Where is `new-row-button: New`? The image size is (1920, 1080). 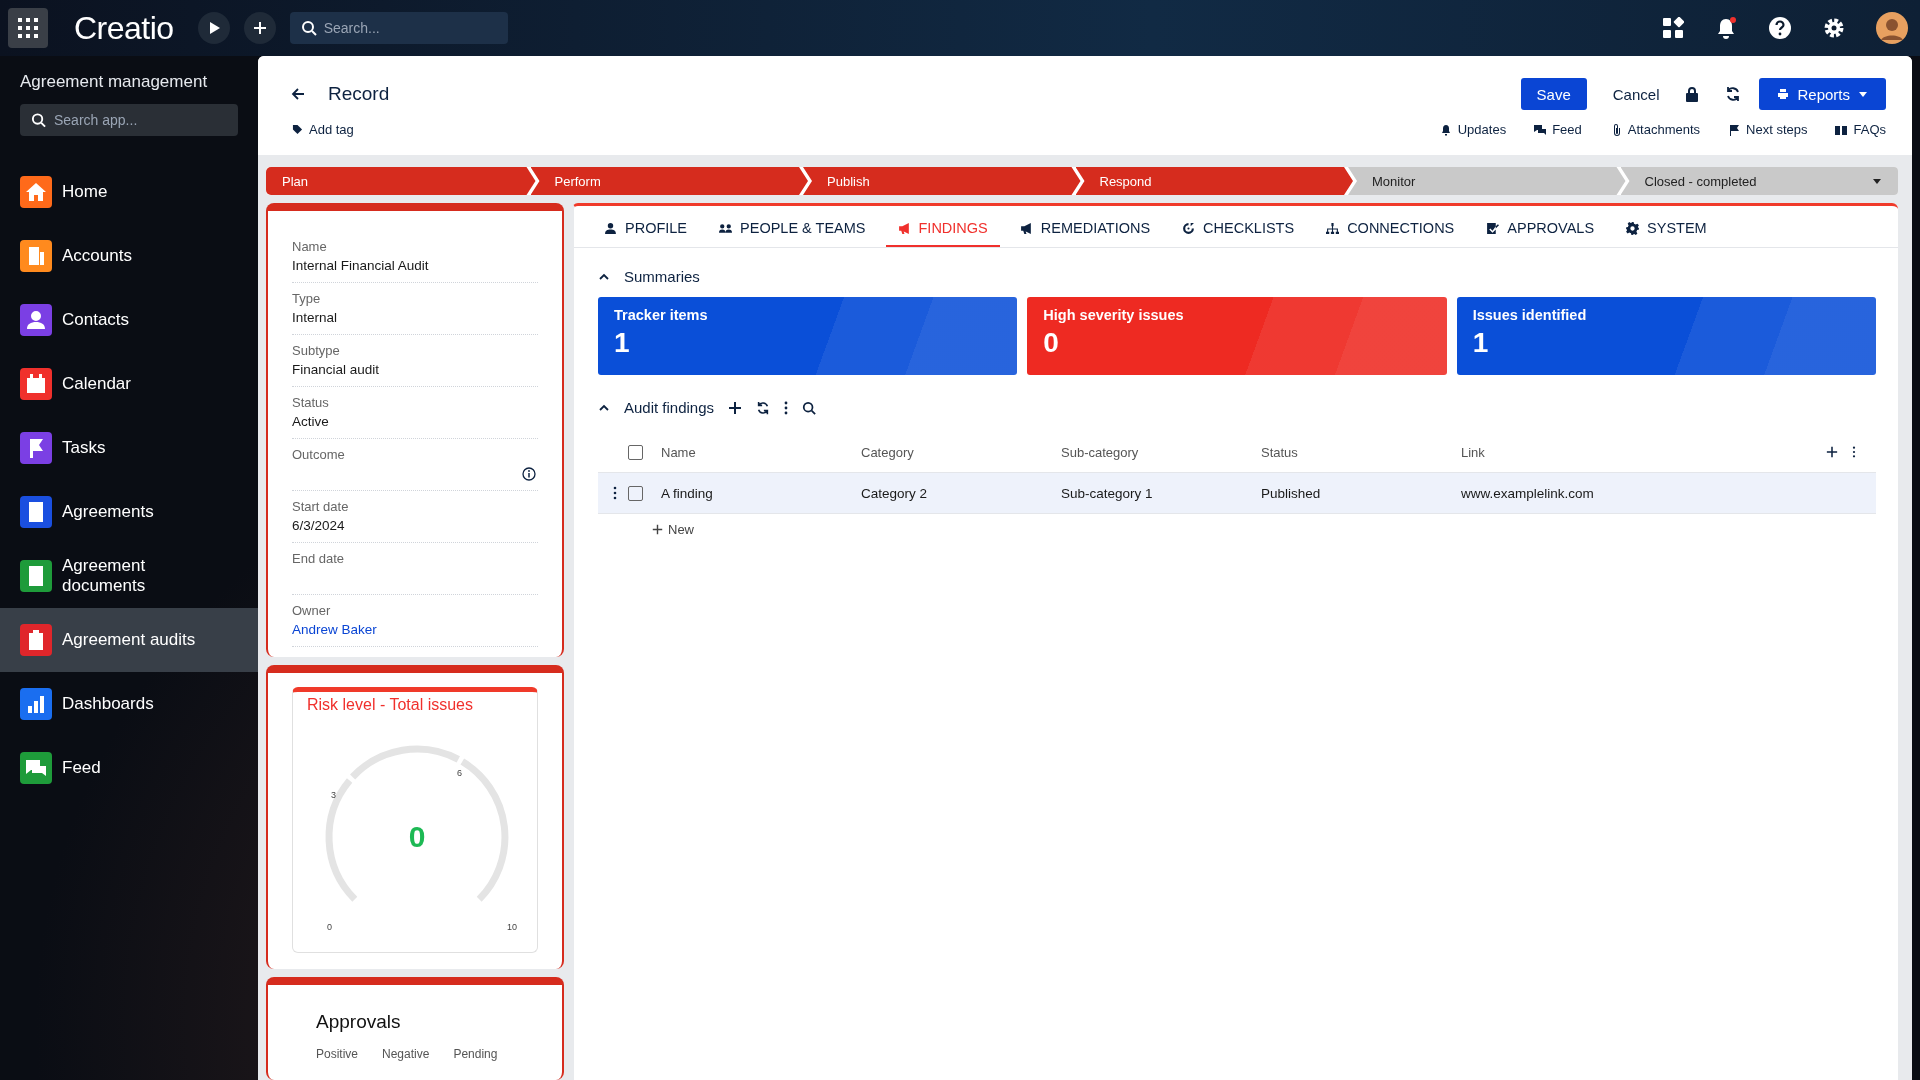 new-row-button: New is located at coordinates (673, 529).